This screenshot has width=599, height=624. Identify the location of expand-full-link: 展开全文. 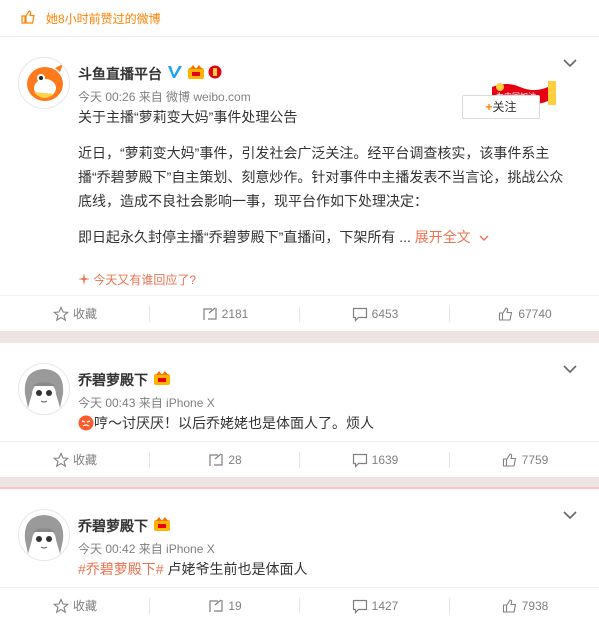
(452, 237).